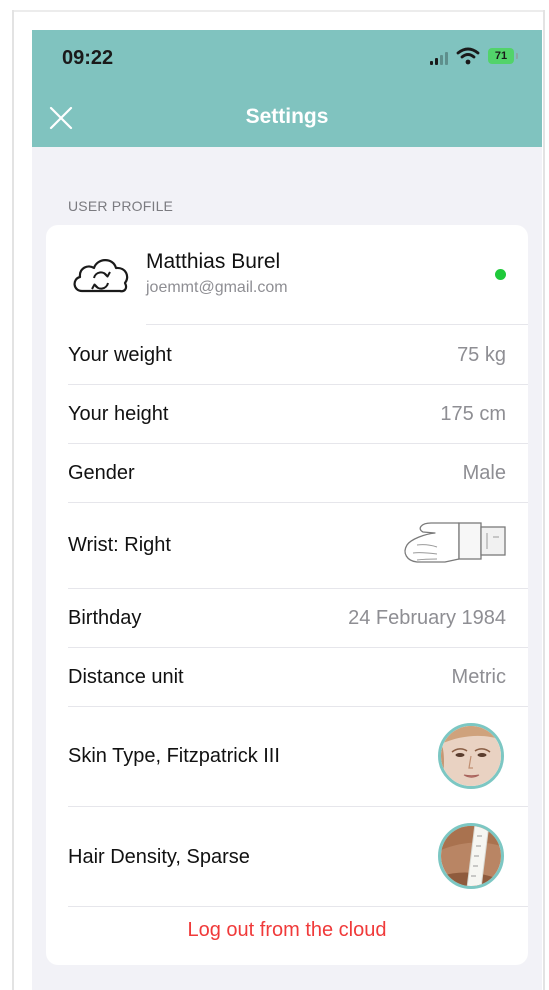 This screenshot has width=549, height=990. What do you see at coordinates (217, 287) in the screenshot?
I see `user-email: joemmt@gmail.com` at bounding box center [217, 287].